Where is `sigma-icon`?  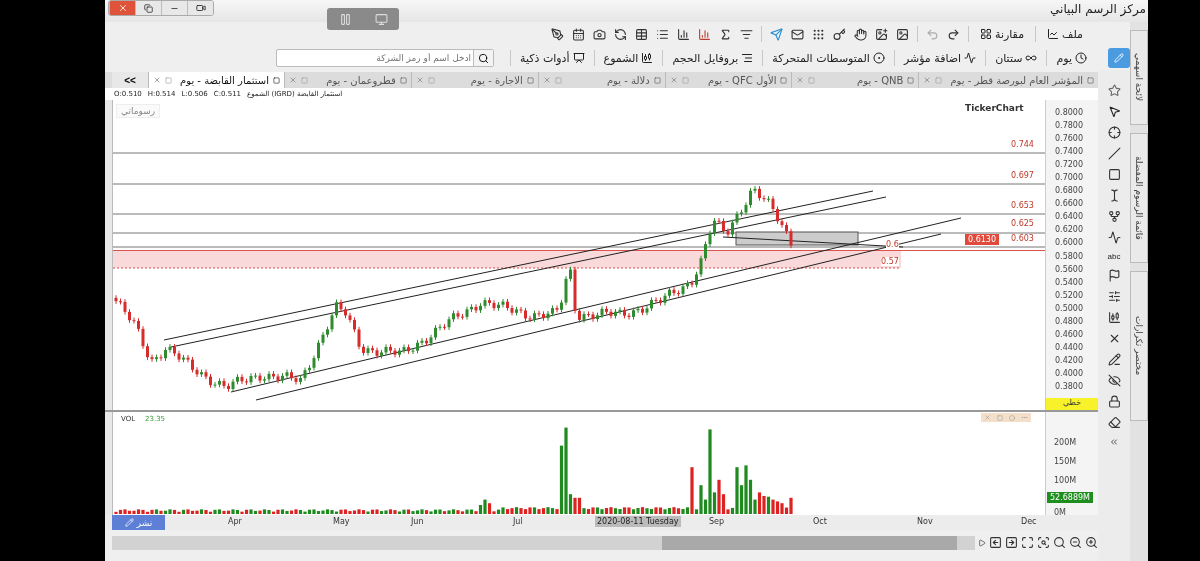
sigma-icon is located at coordinates (725, 34).